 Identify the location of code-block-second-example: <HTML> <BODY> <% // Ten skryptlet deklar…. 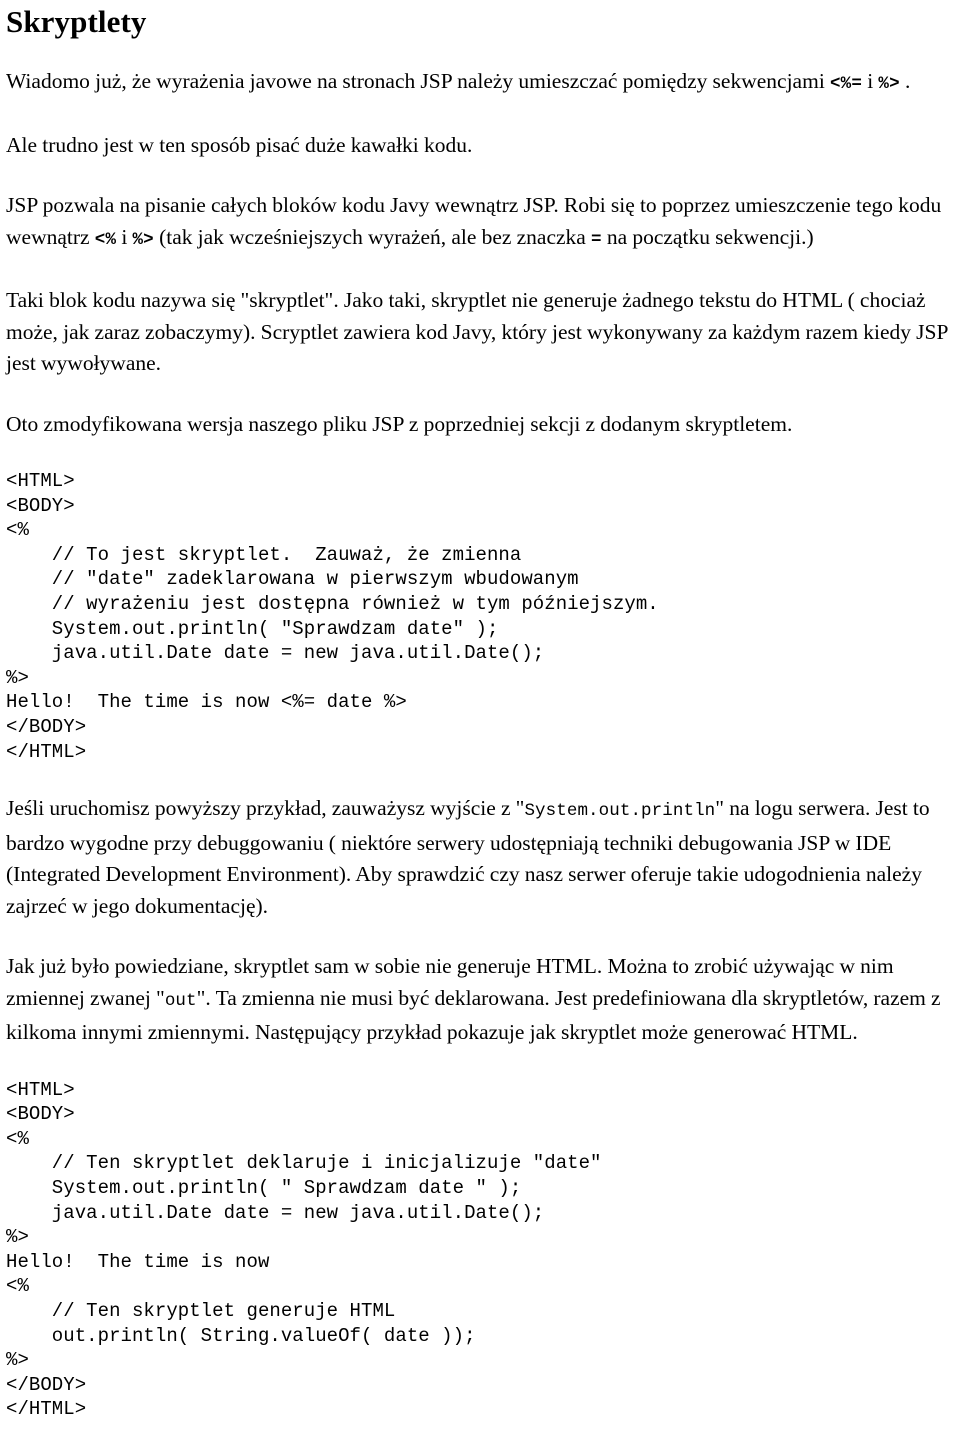
(304, 1249).